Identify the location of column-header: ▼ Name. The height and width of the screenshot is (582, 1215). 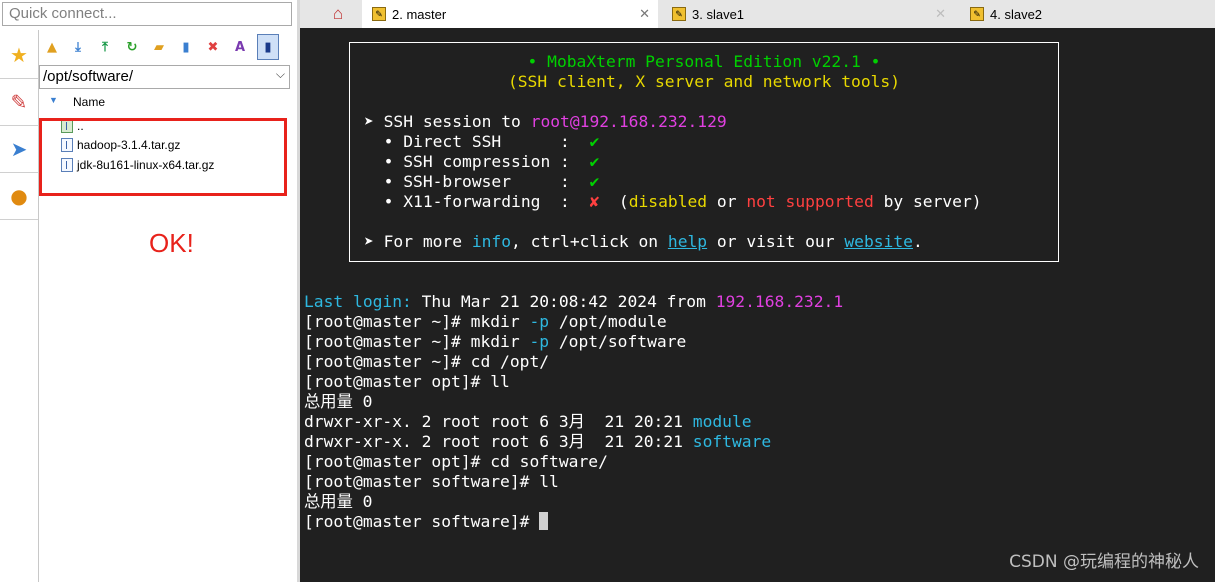
(166, 102).